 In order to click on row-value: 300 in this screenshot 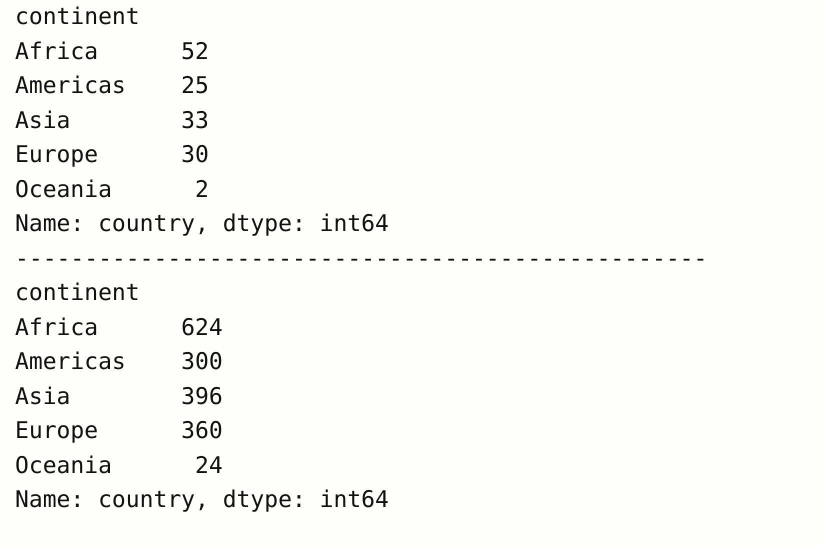, I will do `click(202, 362)`.